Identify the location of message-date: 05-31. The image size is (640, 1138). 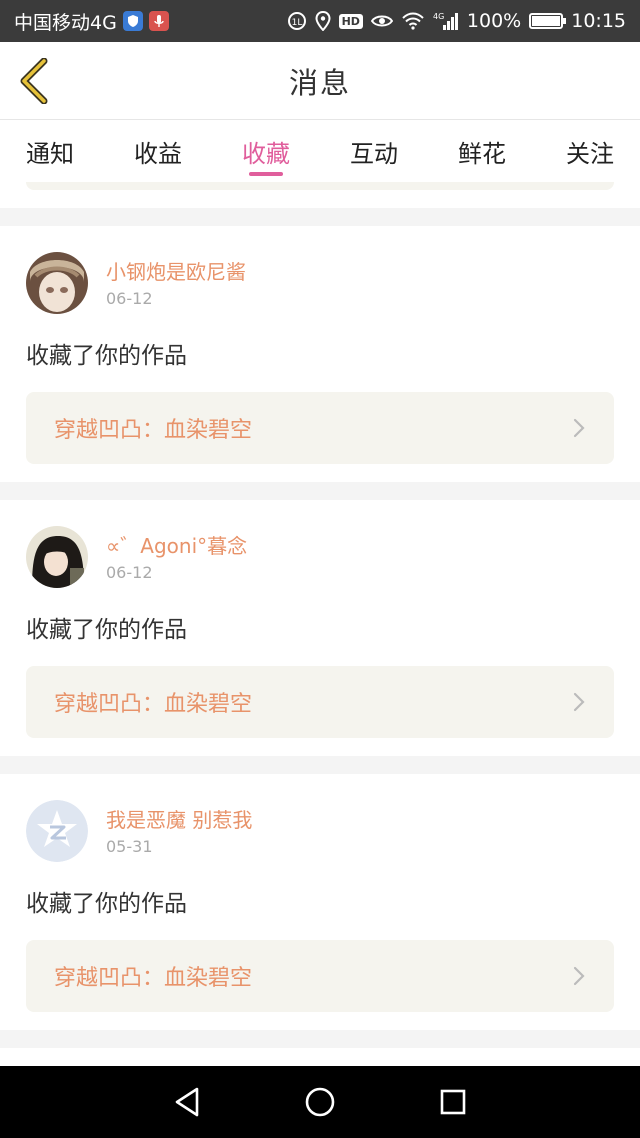
(129, 846).